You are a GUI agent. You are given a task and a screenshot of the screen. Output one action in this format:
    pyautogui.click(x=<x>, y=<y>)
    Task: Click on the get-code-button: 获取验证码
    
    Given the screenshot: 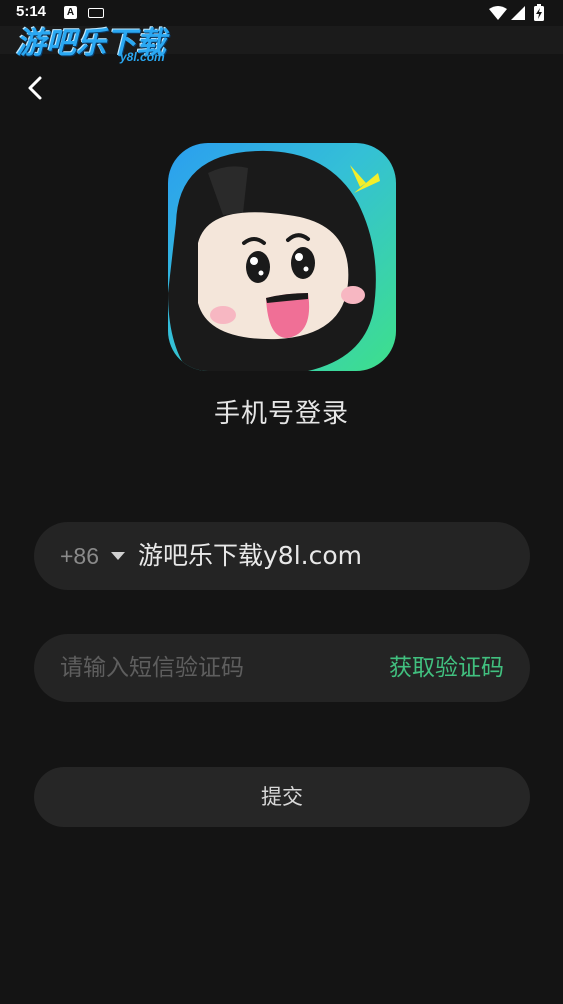 What is the action you would take?
    pyautogui.click(x=446, y=668)
    